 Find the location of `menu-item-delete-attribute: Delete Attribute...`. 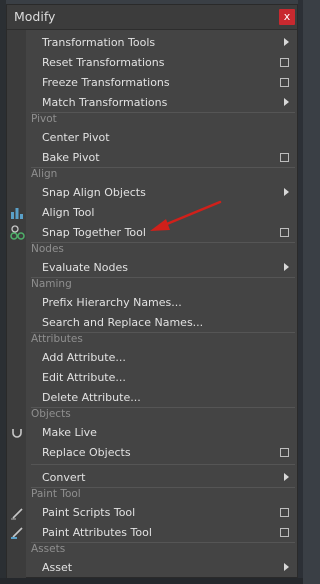

menu-item-delete-attribute: Delete Attribute... is located at coordinates (162, 398).